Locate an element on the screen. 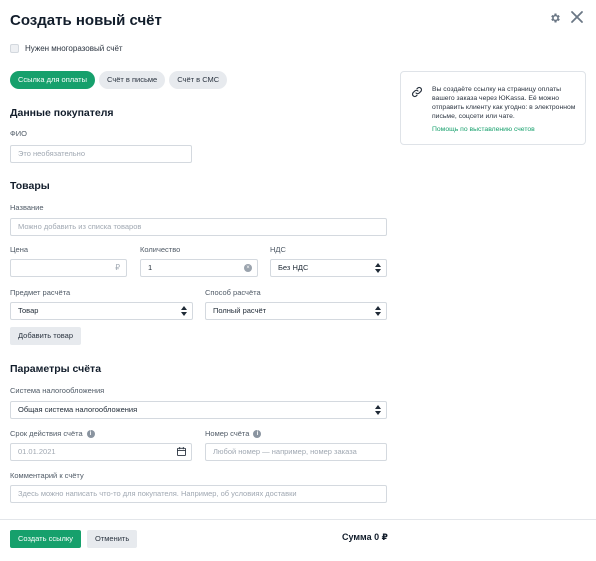  modal-title: Создать новый счёт is located at coordinates (86, 20).